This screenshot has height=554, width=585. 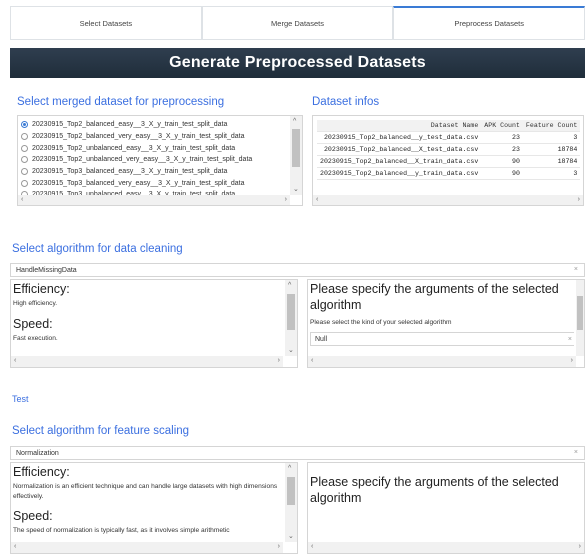 What do you see at coordinates (442, 339) in the screenshot?
I see `algorithm-kind-select: Null ×` at bounding box center [442, 339].